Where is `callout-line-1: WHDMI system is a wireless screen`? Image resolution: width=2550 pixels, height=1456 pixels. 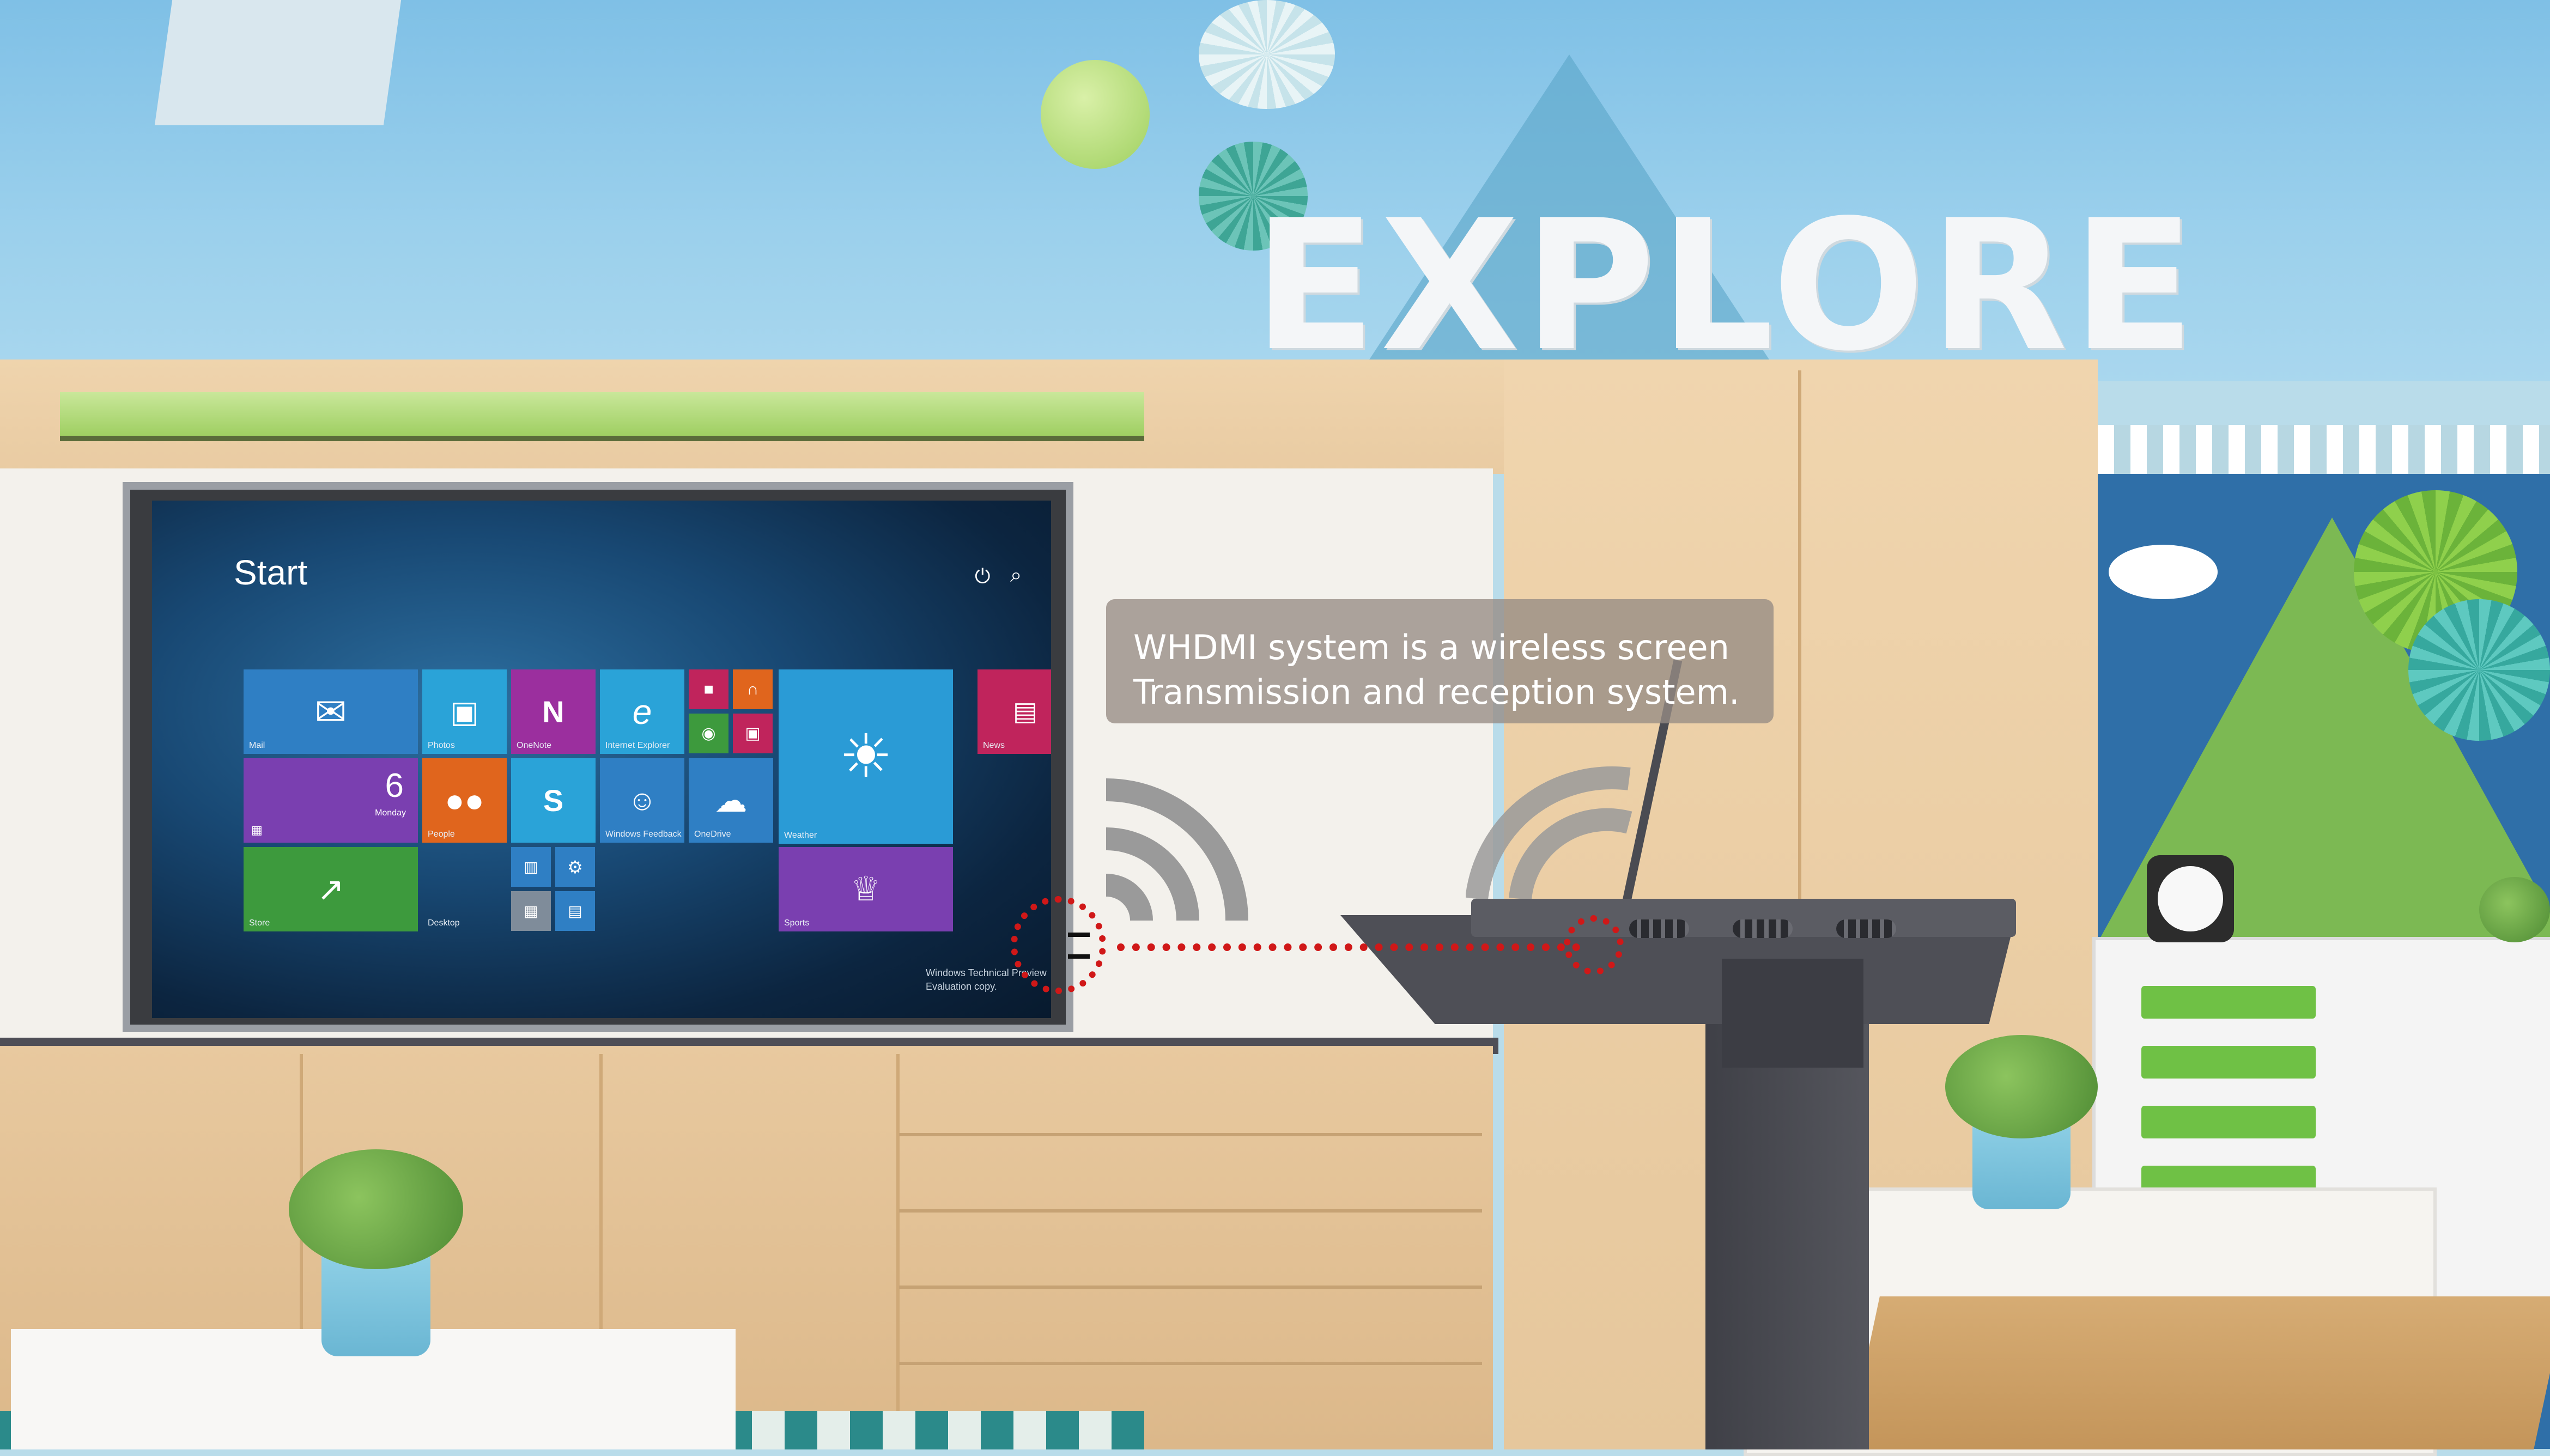
callout-line-1: WHDMI system is a wireless screen is located at coordinates (1431, 647).